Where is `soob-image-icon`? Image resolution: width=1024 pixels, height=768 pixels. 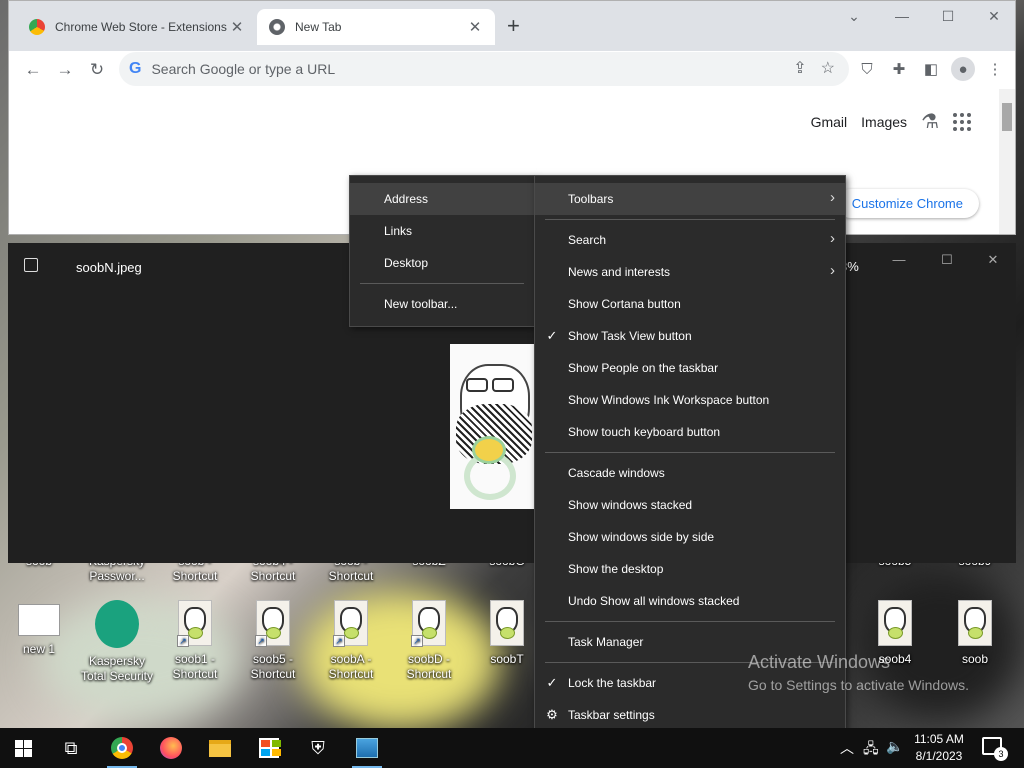 soob-image-icon is located at coordinates (975, 623).